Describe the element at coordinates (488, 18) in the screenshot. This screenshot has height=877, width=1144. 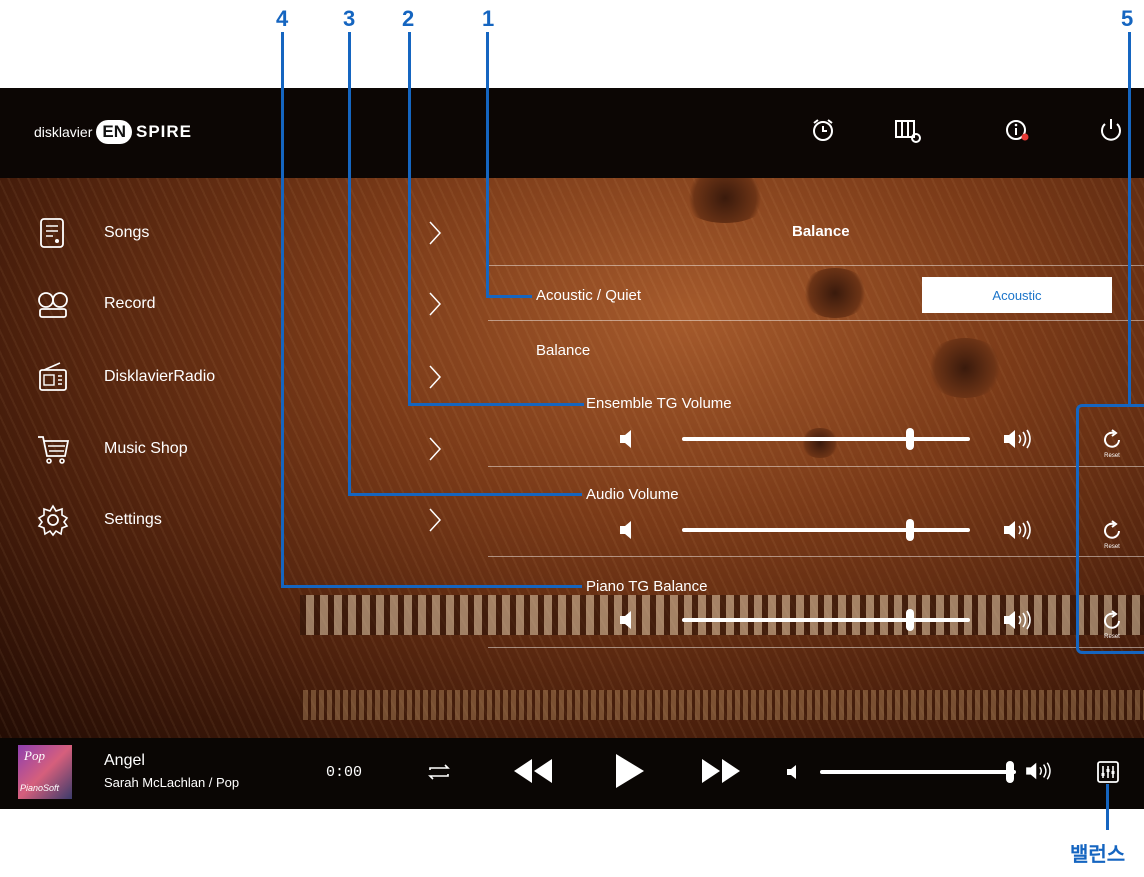
I see `callout-1: 1` at that location.